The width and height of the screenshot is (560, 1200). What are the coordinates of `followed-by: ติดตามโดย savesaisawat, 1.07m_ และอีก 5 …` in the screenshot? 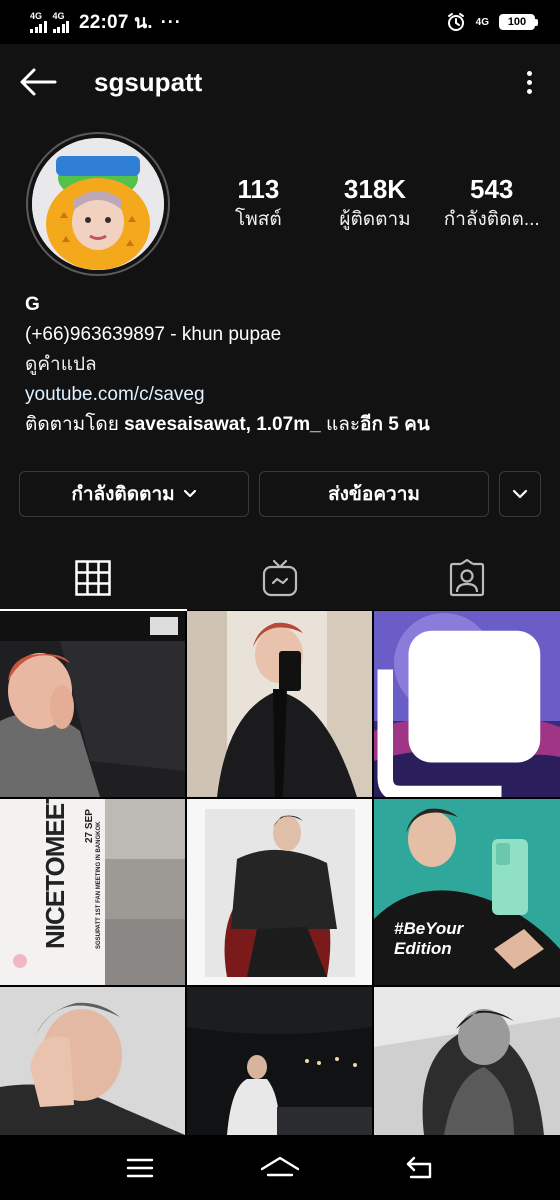 It's located at (285, 425).